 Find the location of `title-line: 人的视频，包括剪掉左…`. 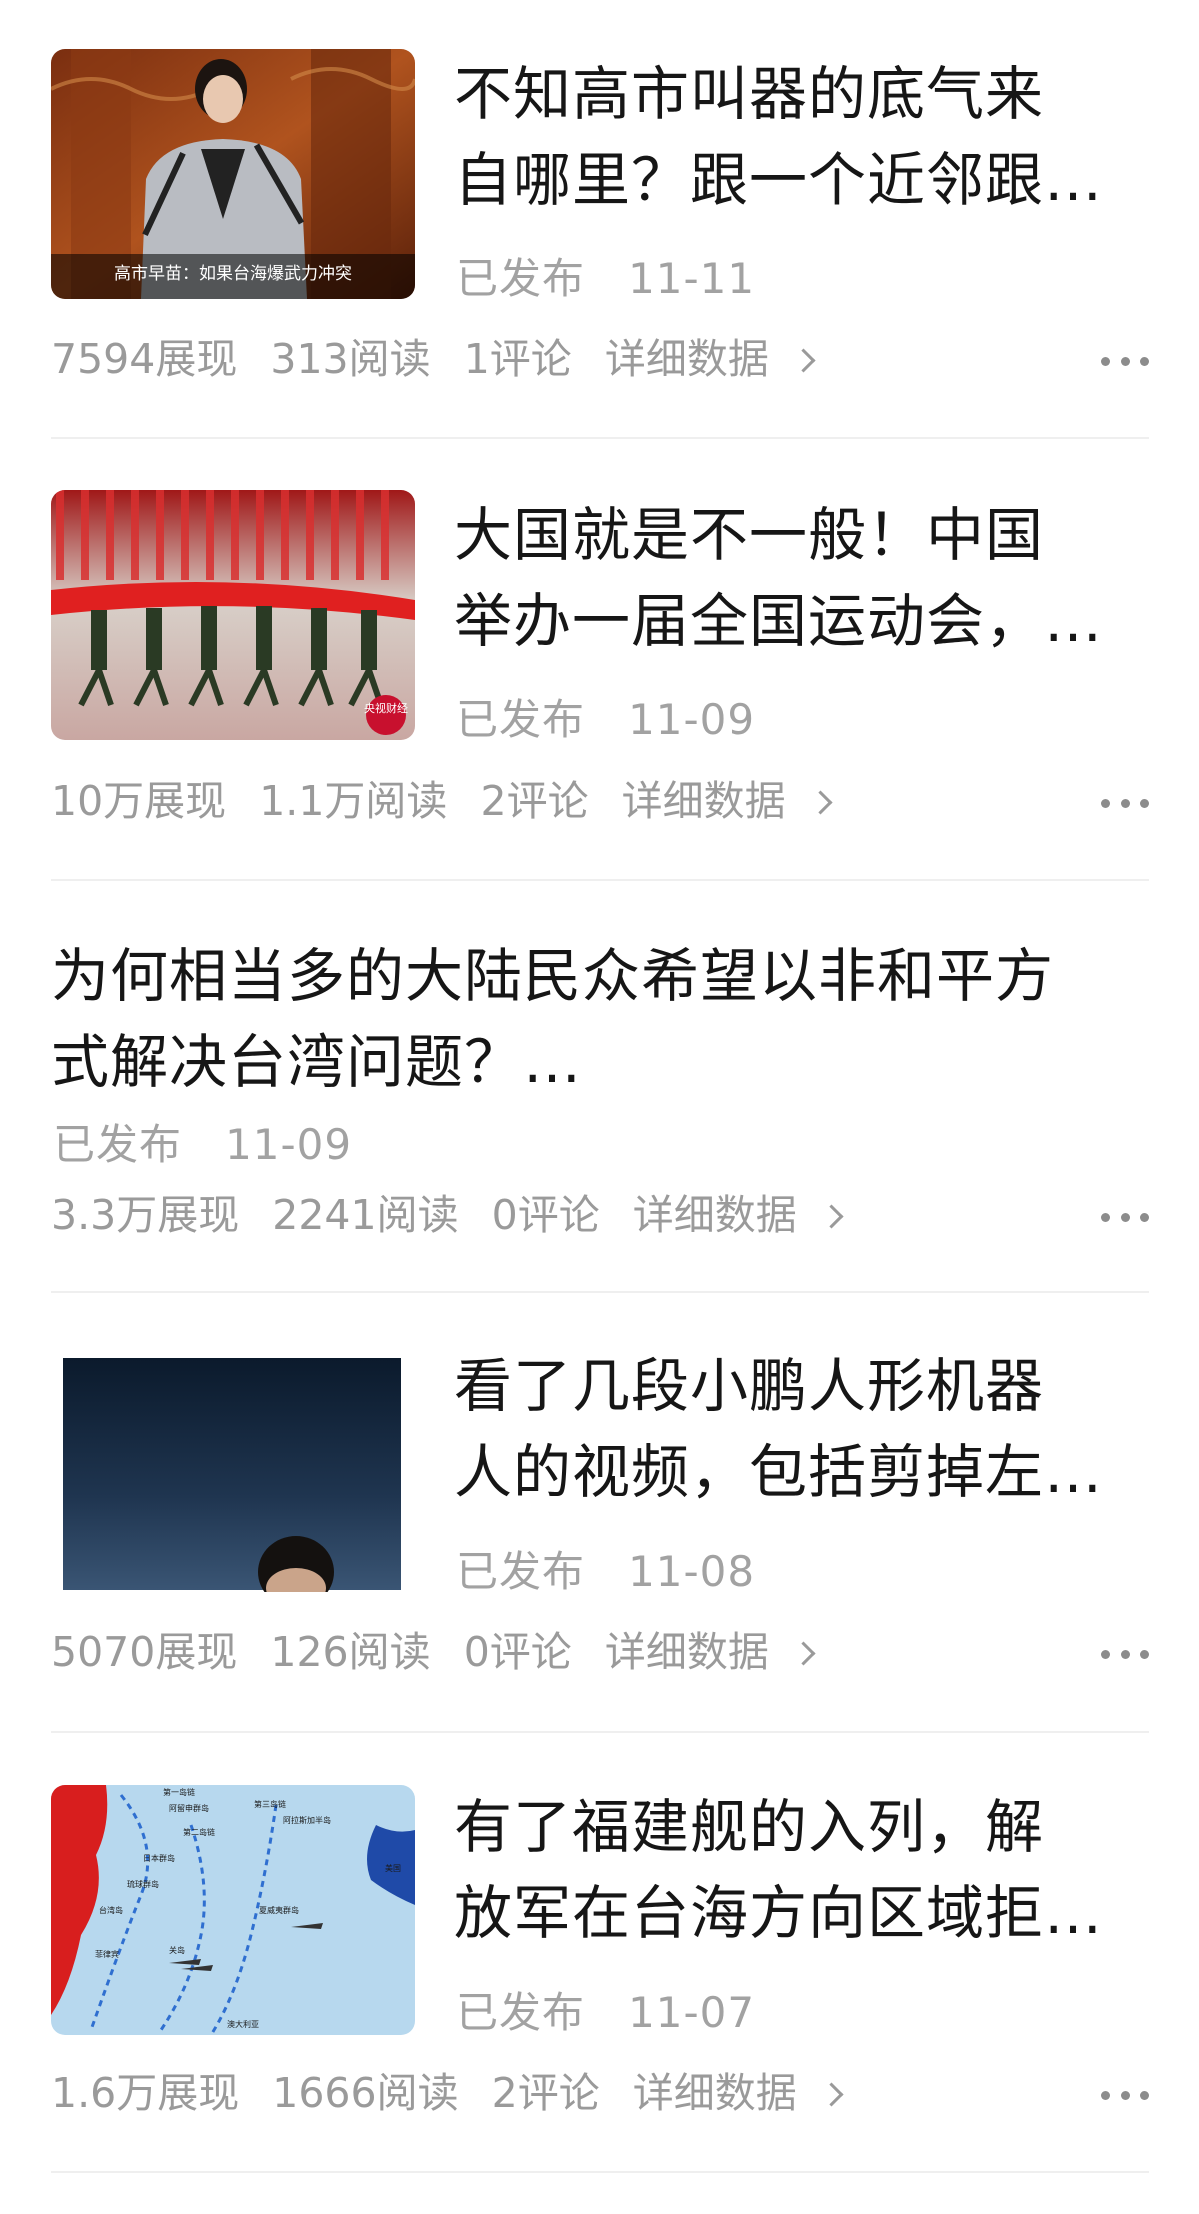

title-line: 人的视频，包括剪掉左… is located at coordinates (779, 1472).